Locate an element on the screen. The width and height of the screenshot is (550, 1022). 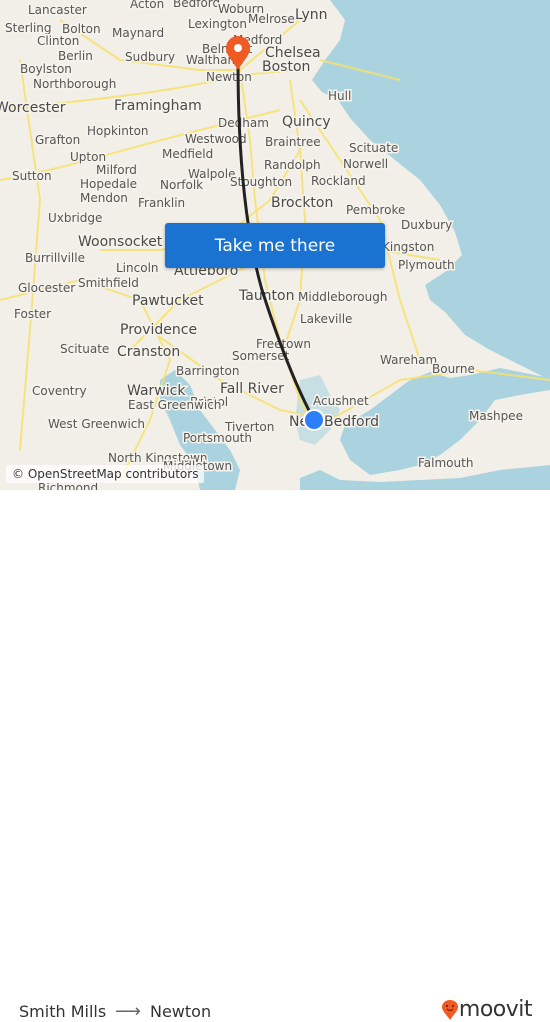
place-label: Plymouth is located at coordinates (426, 265).